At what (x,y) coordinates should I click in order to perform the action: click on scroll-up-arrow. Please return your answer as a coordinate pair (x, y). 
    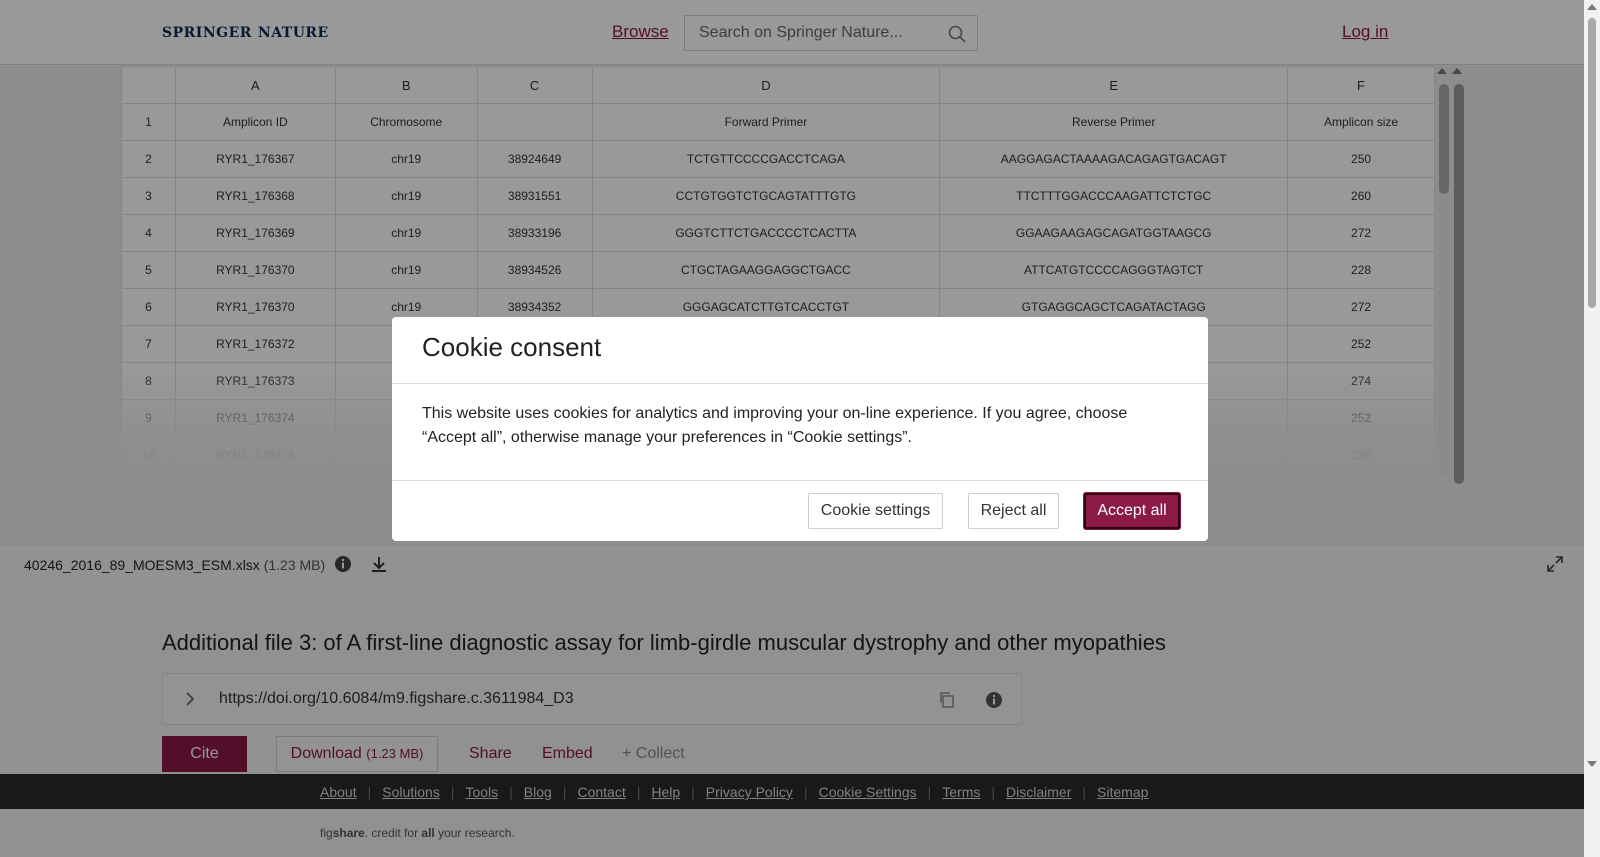
    Looking at the image, I should click on (1592, 7).